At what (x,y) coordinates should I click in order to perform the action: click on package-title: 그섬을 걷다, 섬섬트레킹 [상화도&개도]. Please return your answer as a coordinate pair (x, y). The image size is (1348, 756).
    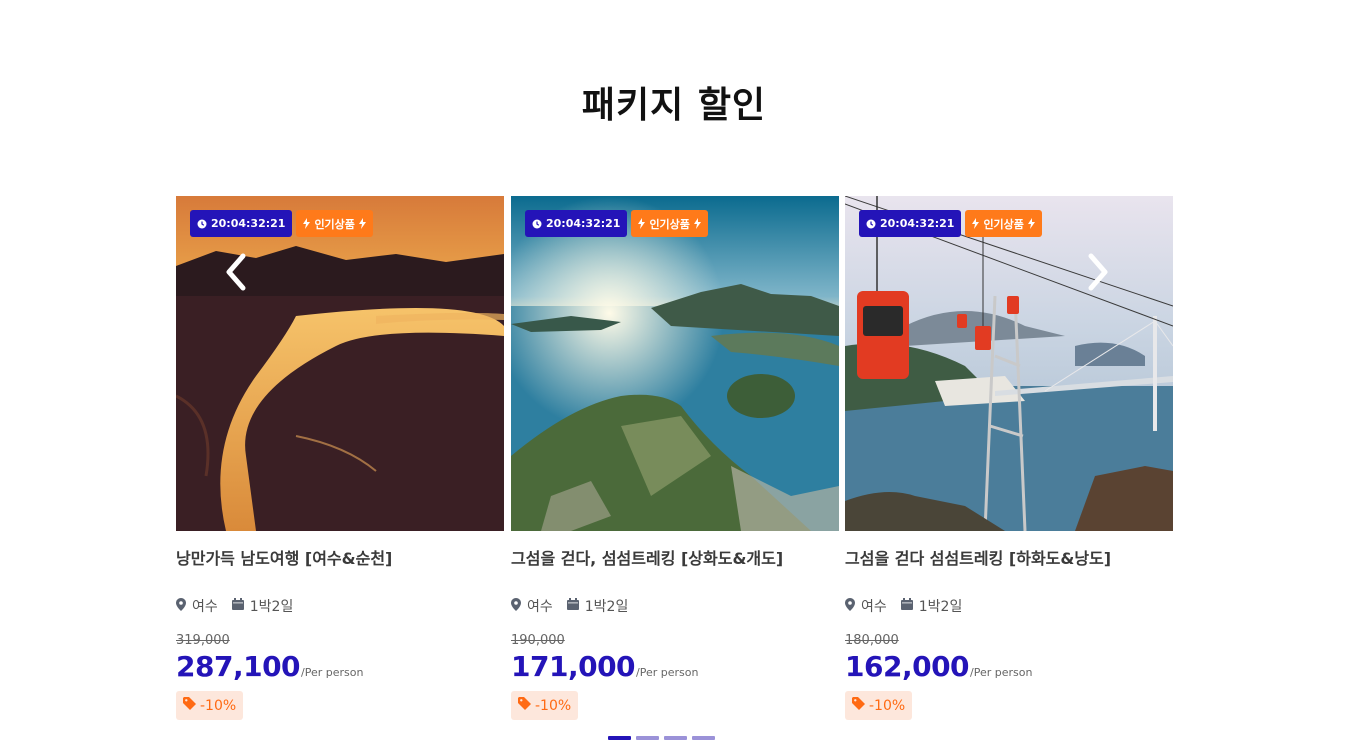
    Looking at the image, I should click on (675, 556).